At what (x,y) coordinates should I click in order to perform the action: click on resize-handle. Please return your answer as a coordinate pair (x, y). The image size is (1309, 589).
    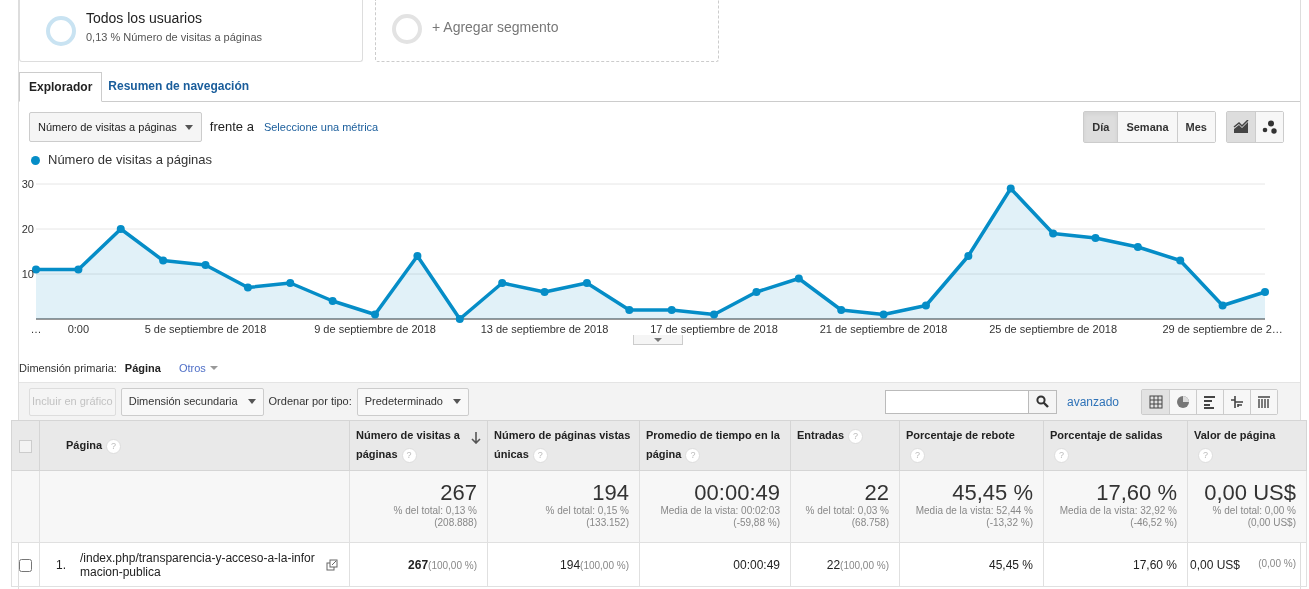
    Looking at the image, I should click on (658, 340).